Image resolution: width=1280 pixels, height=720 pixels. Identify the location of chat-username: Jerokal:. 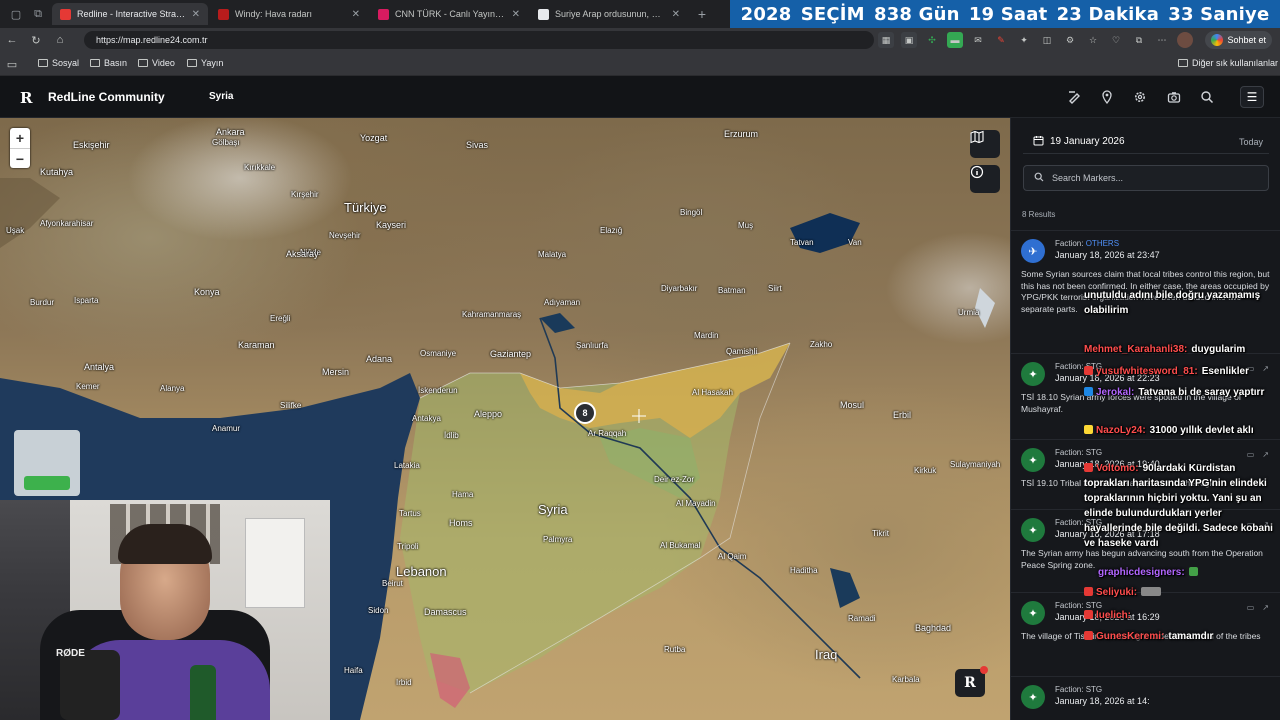
(1115, 392).